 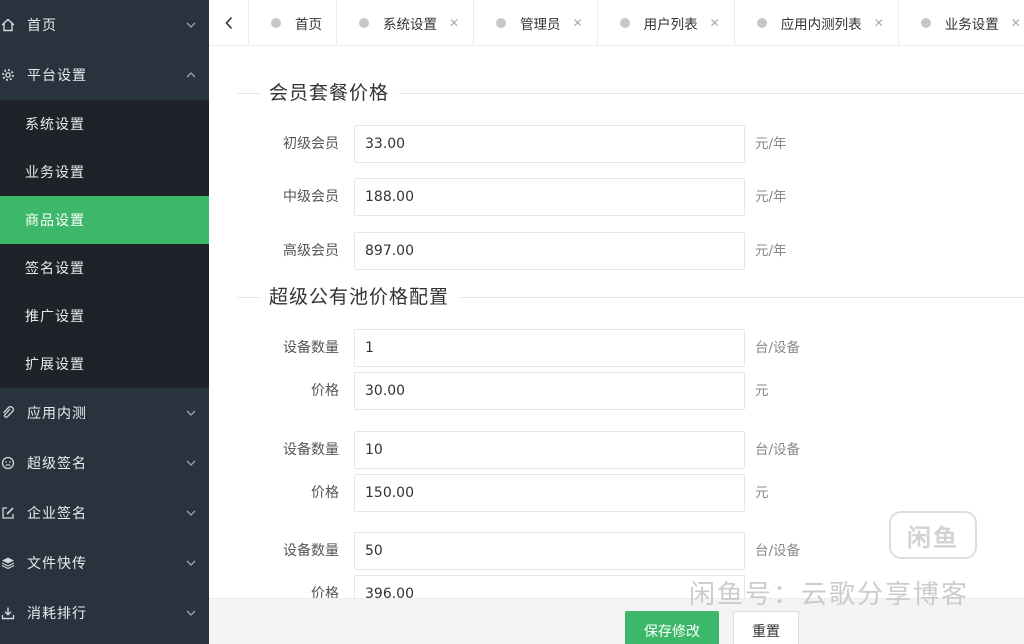 I want to click on chevron-left-icon, so click(x=228, y=23).